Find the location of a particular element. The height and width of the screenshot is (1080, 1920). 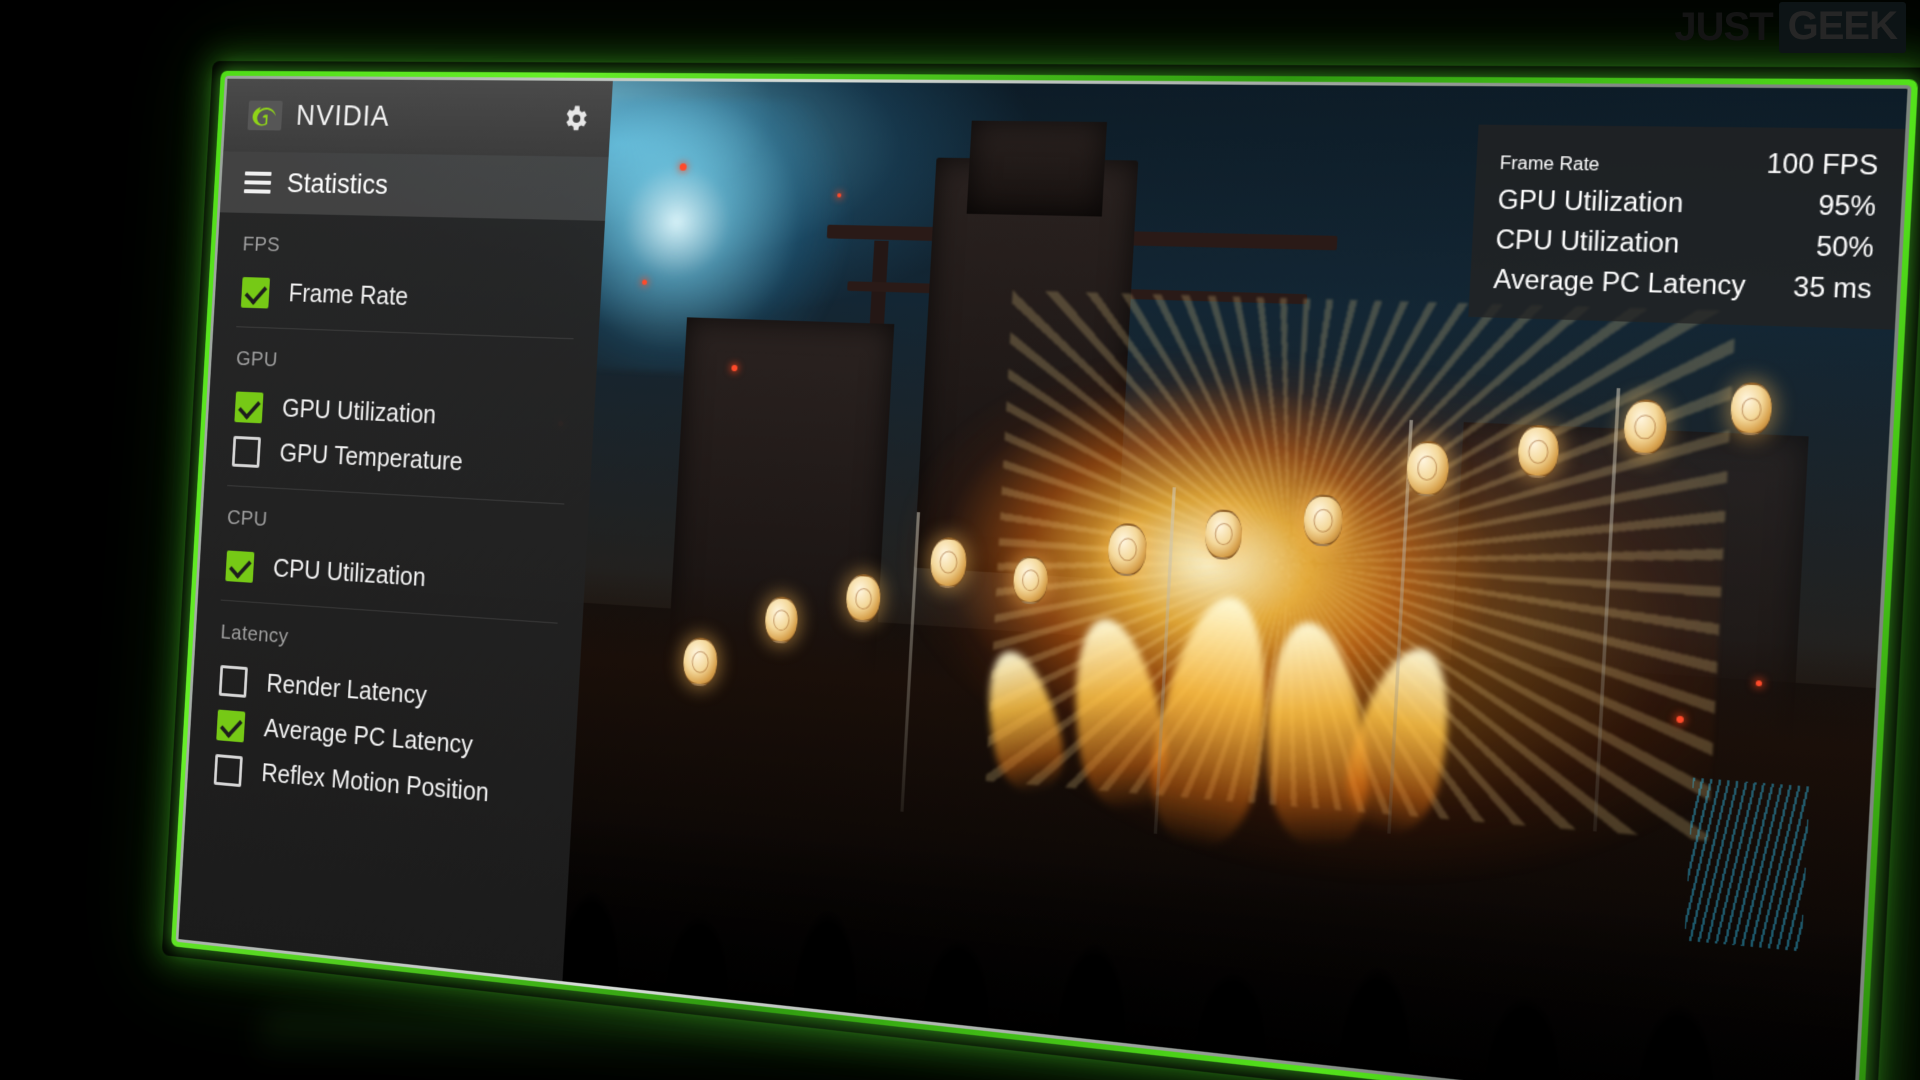

stat-label: CPU Utilization is located at coordinates (1587, 241).